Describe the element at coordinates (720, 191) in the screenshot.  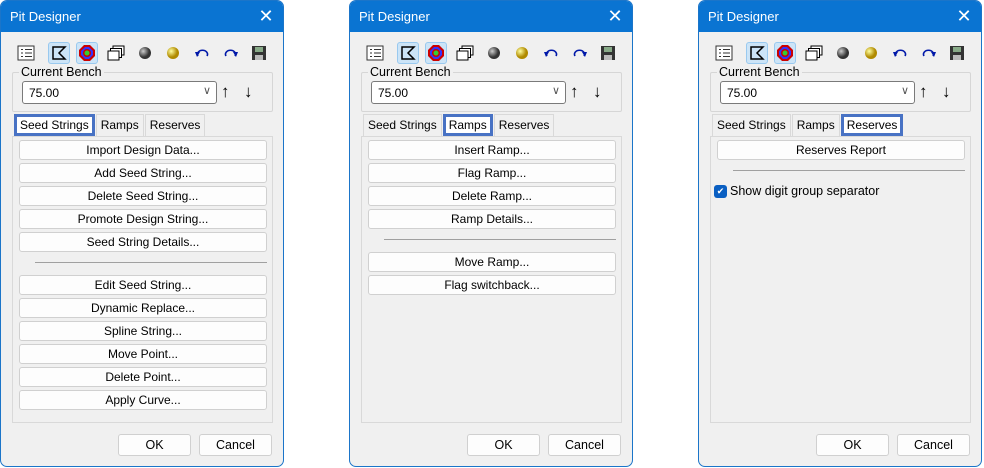
I see `checkbox-checked-icon: ✔` at that location.